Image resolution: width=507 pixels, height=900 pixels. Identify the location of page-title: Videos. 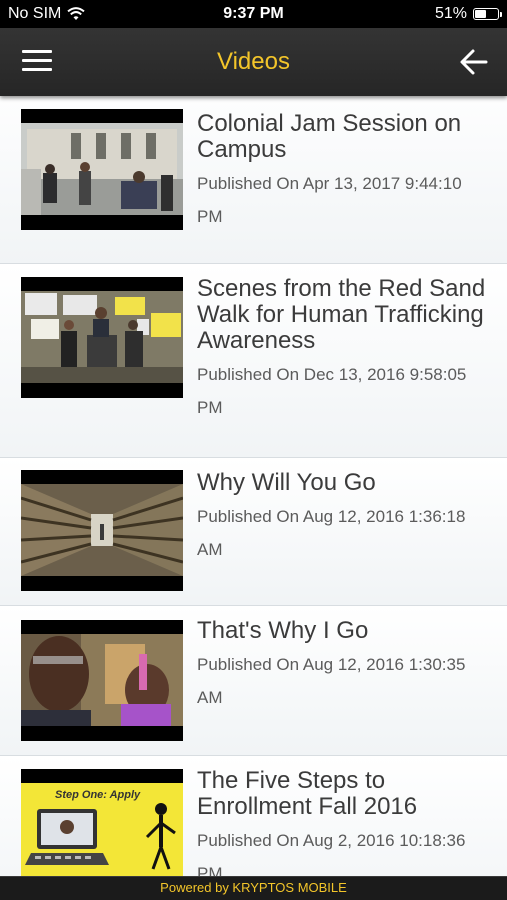
(253, 61).